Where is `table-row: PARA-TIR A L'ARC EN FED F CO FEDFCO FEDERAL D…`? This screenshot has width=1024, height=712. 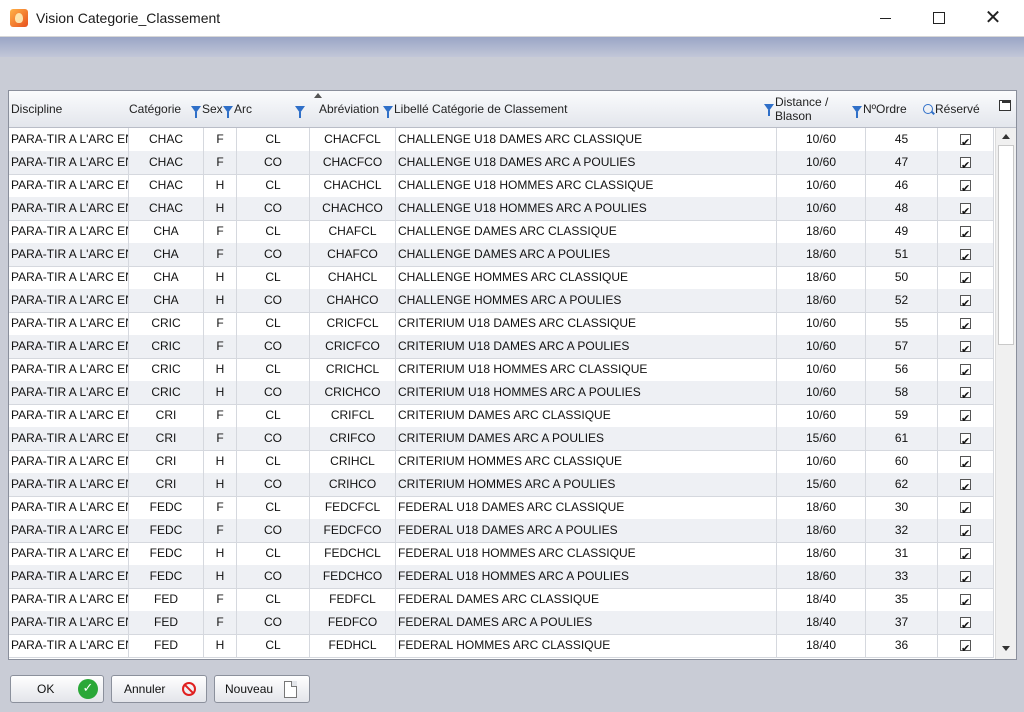 table-row: PARA-TIR A L'ARC EN FED F CO FEDFCO FEDERAL D… is located at coordinates (501, 623).